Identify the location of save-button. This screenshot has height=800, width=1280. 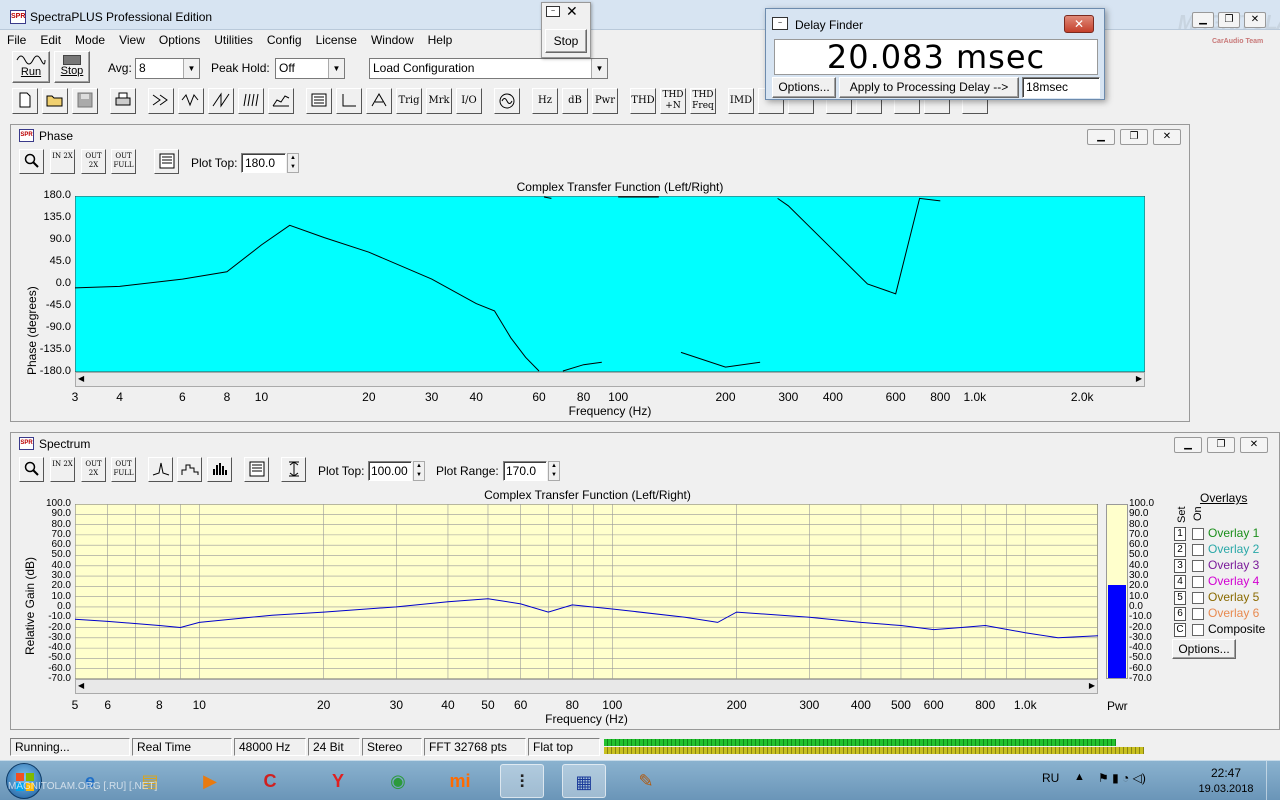
(85, 101).